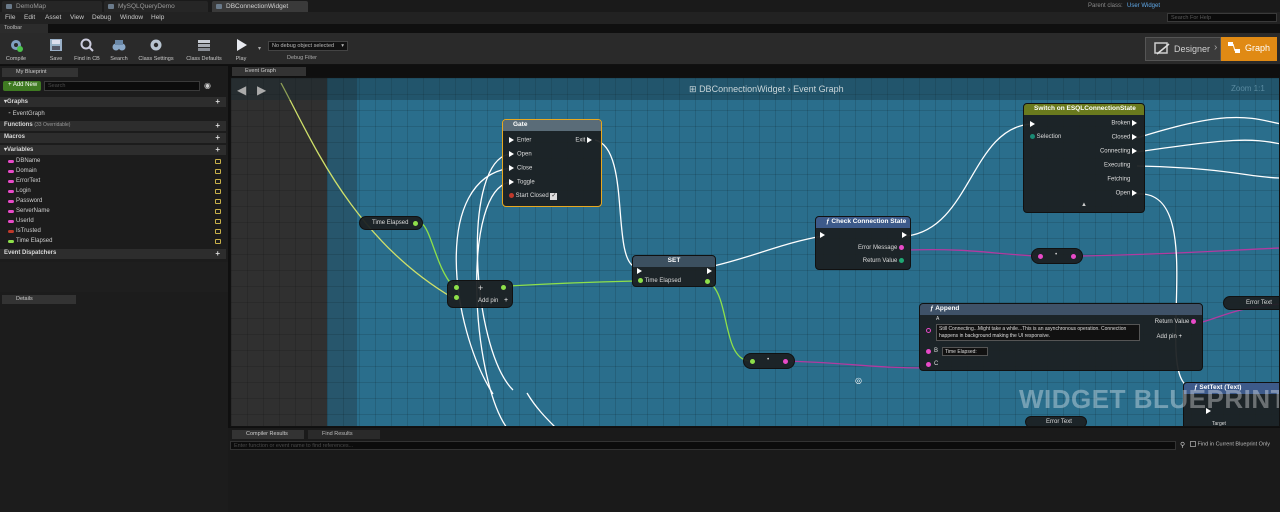 This screenshot has width=1280, height=512. I want to click on add-graph-plus-icon: +, so click(217, 101).